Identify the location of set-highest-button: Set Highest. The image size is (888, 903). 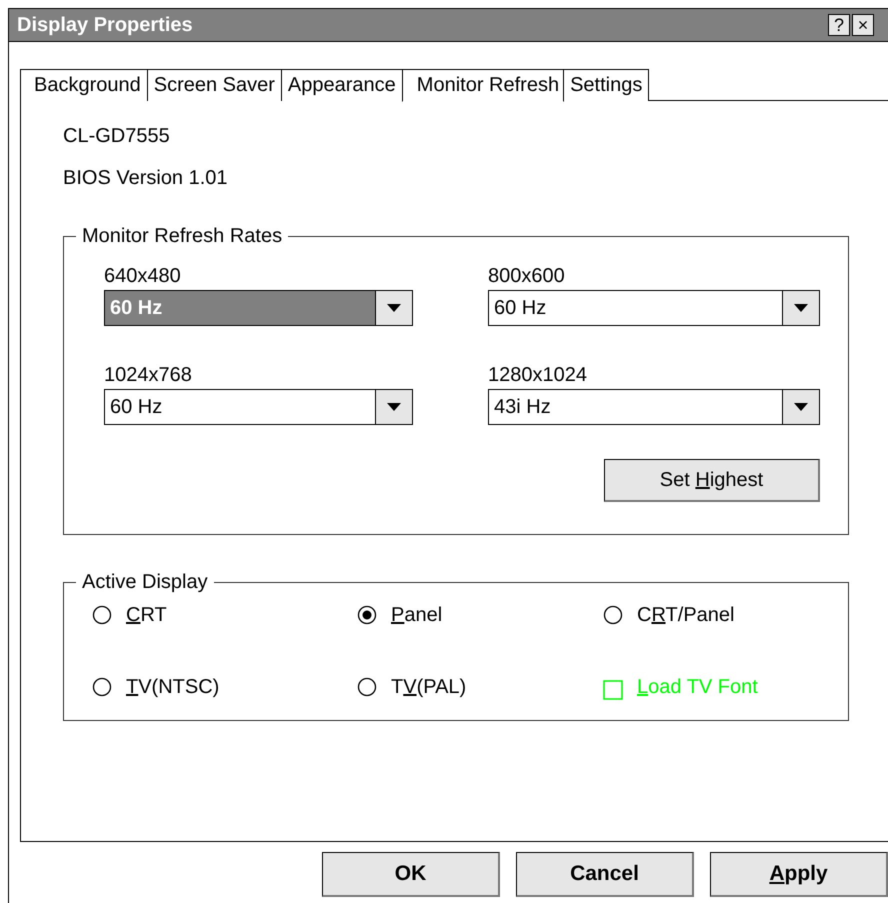
(712, 480).